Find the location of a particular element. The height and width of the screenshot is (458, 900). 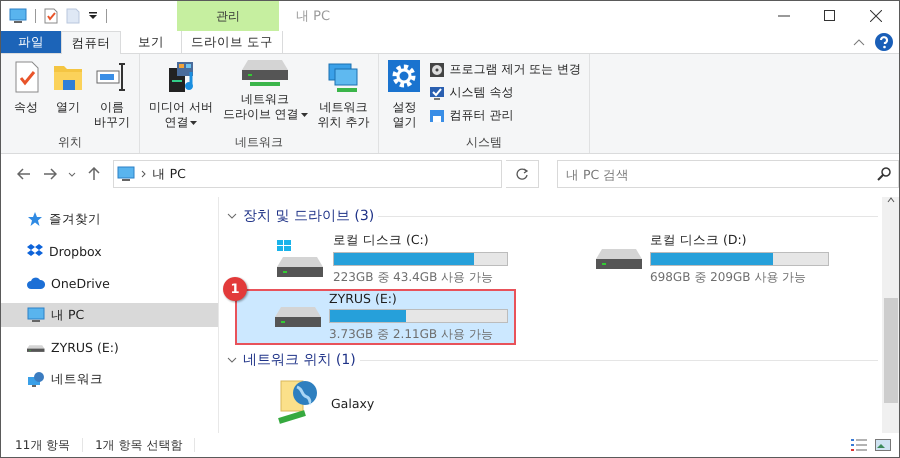

gear-icon is located at coordinates (404, 77).